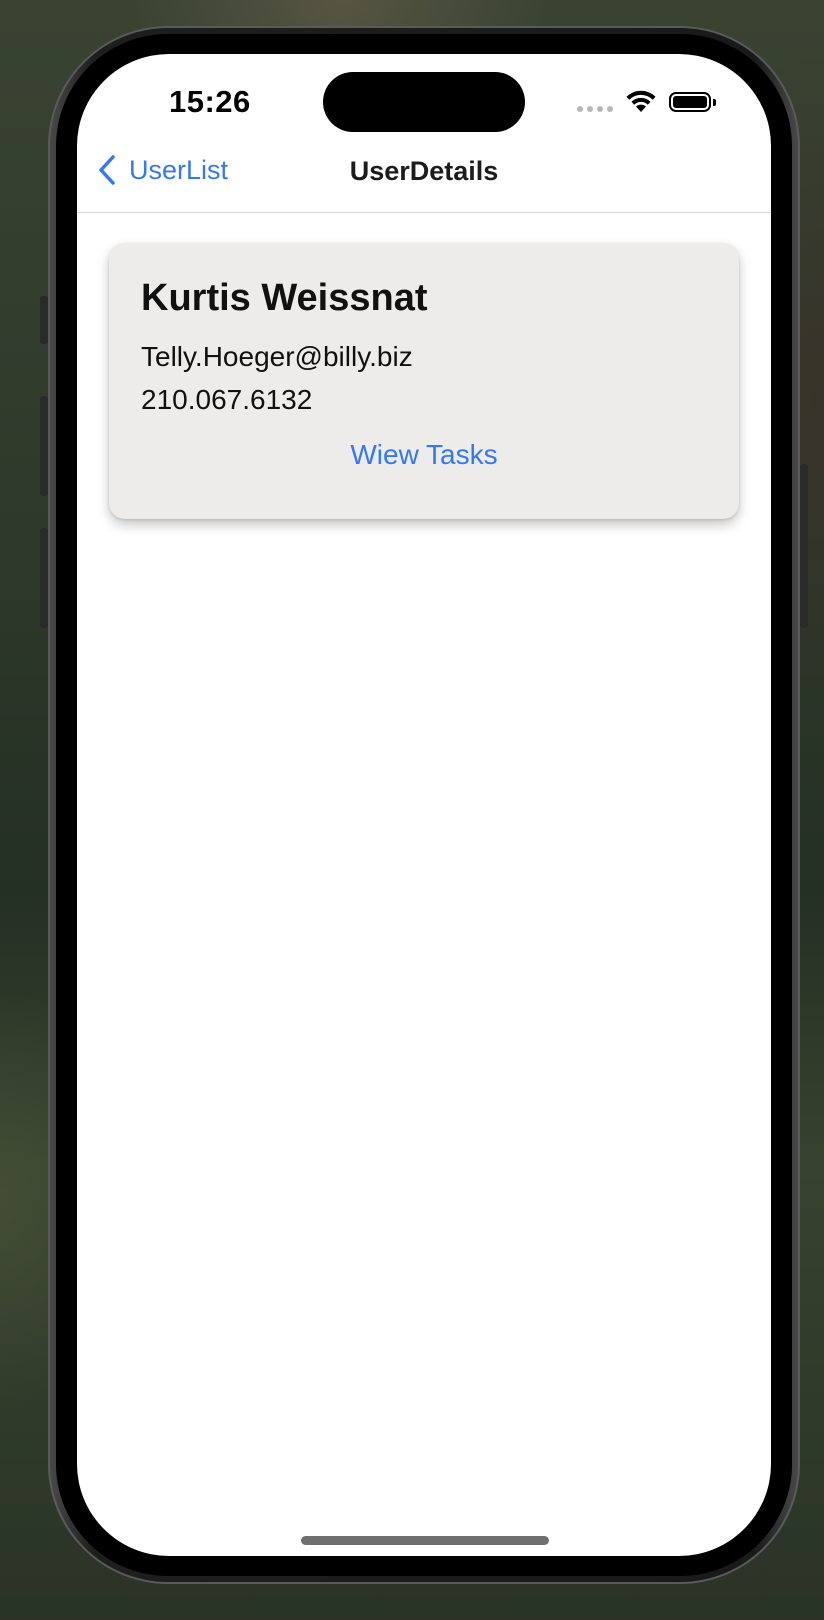 This screenshot has width=824, height=1620. Describe the element at coordinates (227, 399) in the screenshot. I see `user-phone: 210.067.6132` at that location.